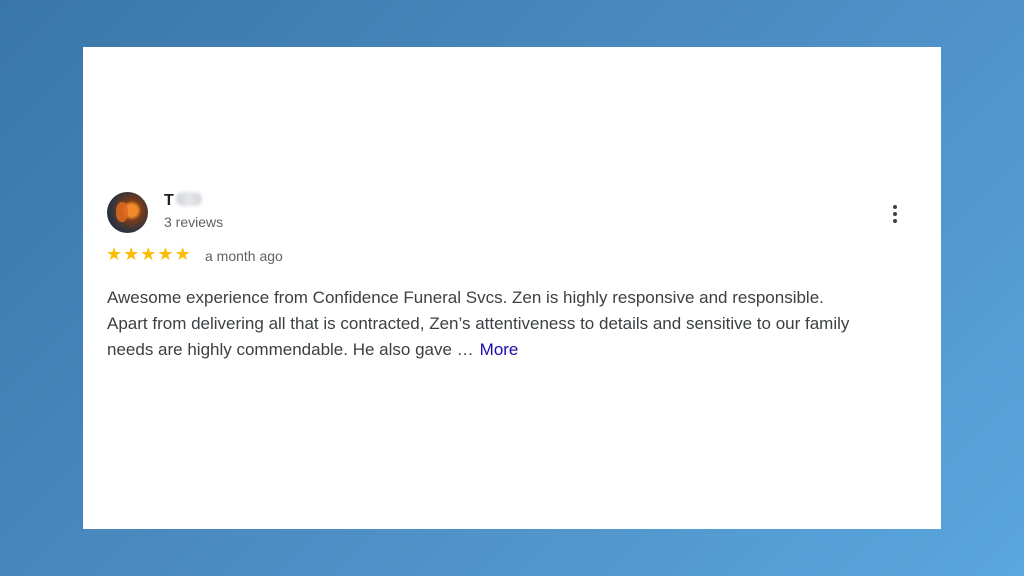 This screenshot has height=576, width=1024. What do you see at coordinates (188, 199) in the screenshot?
I see `name-redaction-blur` at bounding box center [188, 199].